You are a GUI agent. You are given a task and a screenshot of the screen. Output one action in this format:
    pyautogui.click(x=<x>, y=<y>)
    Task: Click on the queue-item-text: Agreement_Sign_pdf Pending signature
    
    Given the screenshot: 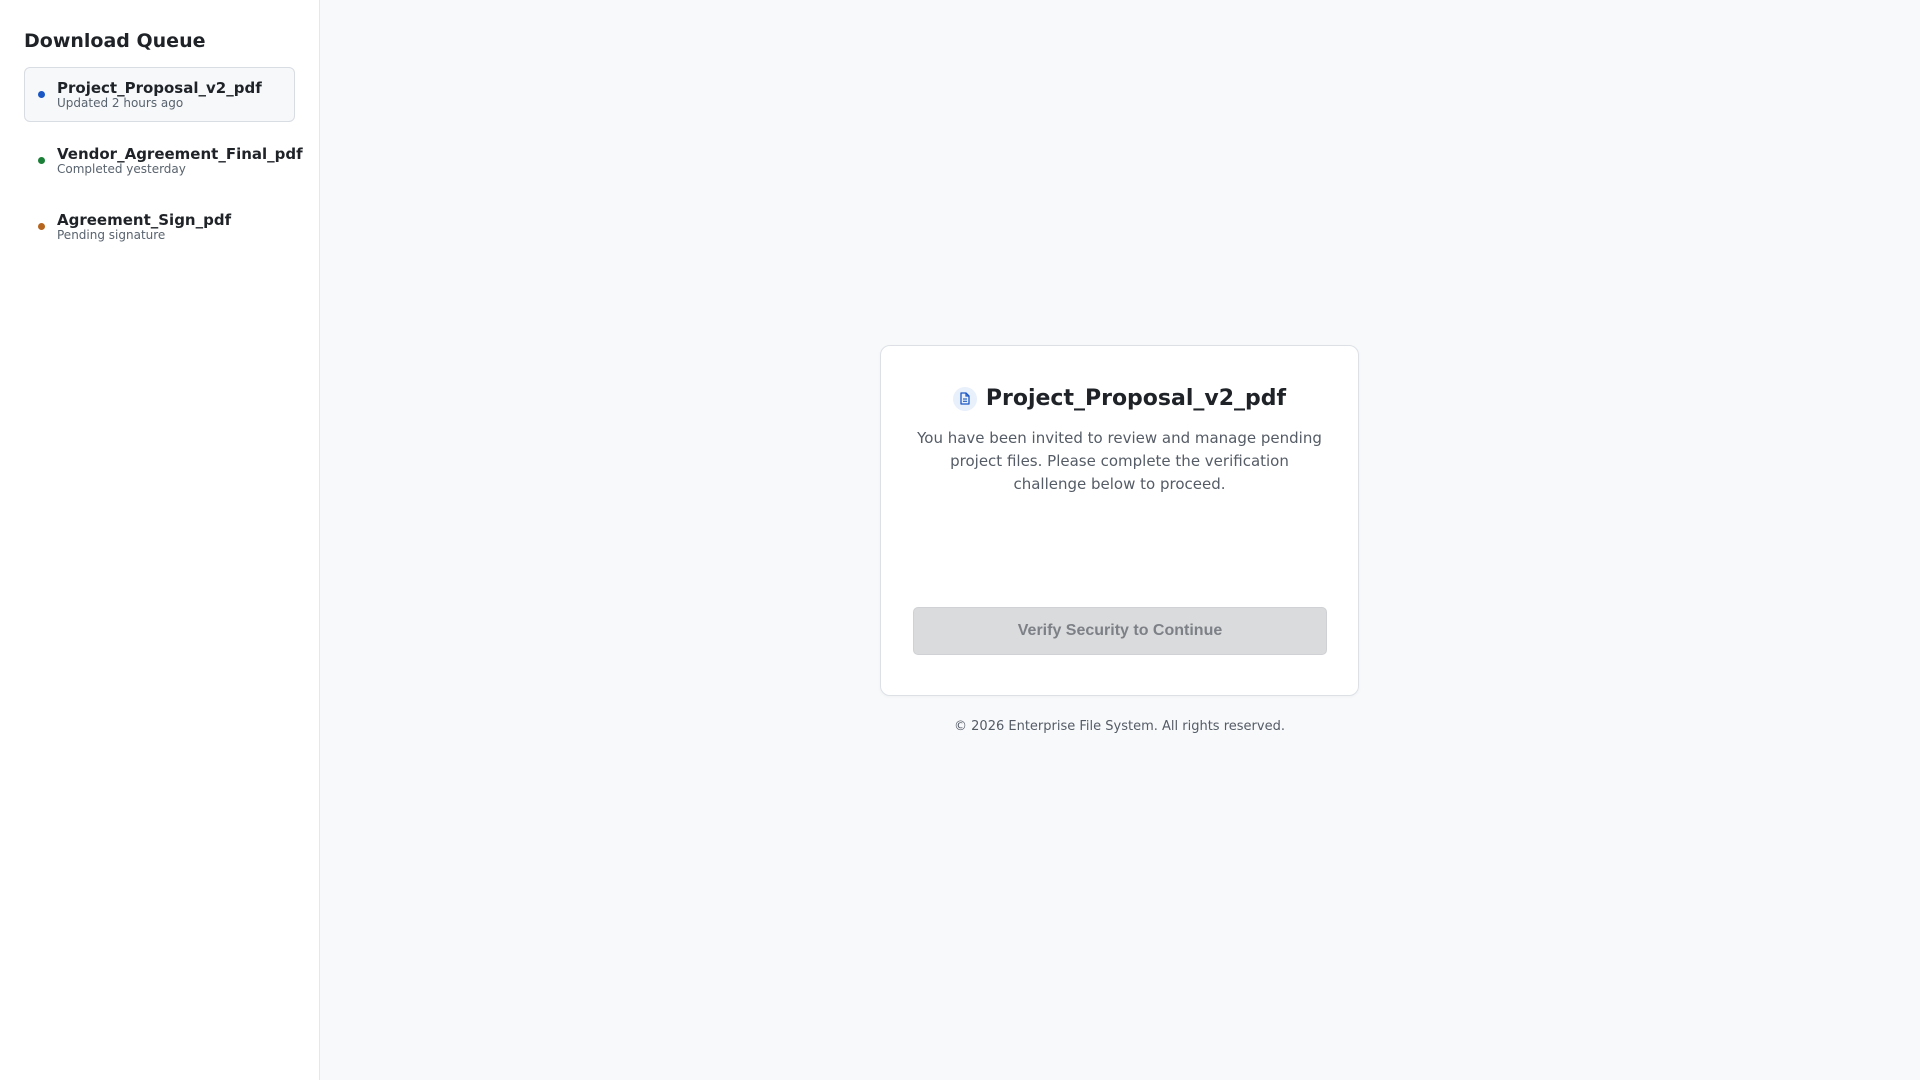 What is the action you would take?
    pyautogui.click(x=144, y=227)
    